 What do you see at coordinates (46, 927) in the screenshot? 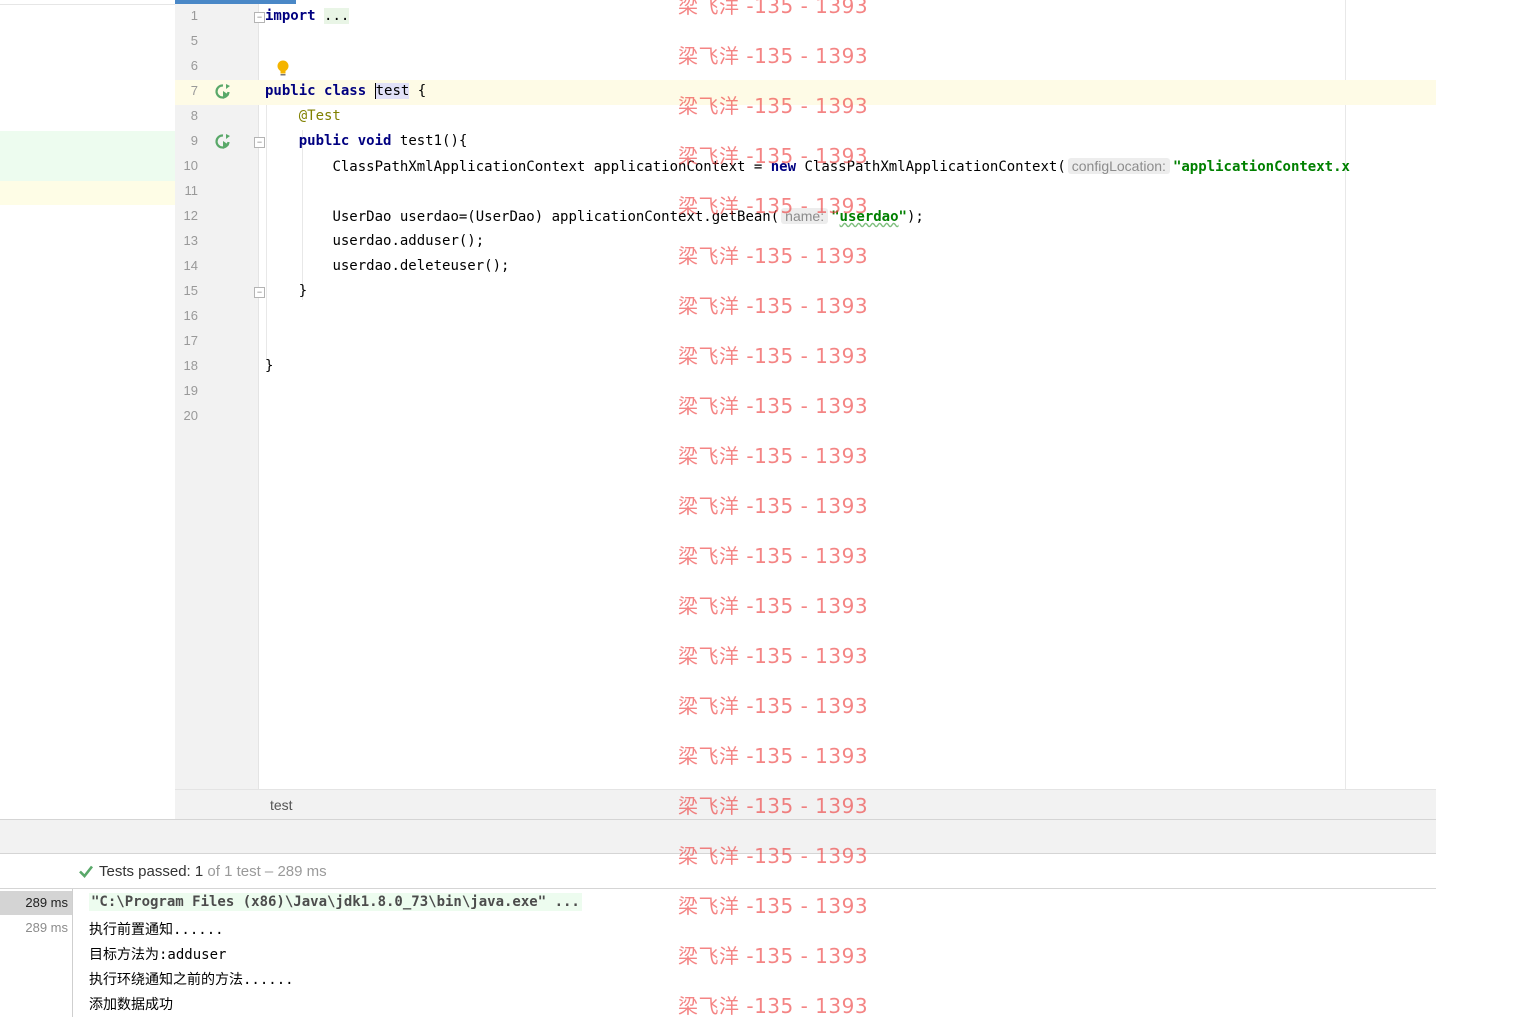
I see `test-duration: 289 ms` at bounding box center [46, 927].